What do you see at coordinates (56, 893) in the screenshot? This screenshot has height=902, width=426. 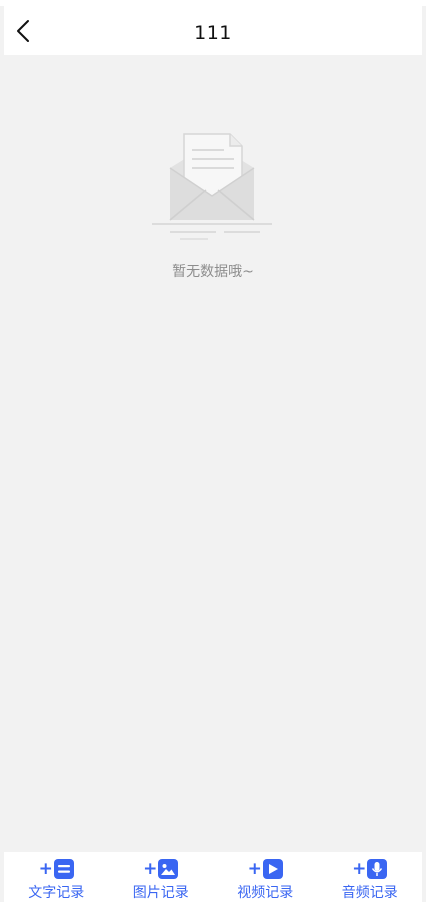 I see `tool-label: 文字记录` at bounding box center [56, 893].